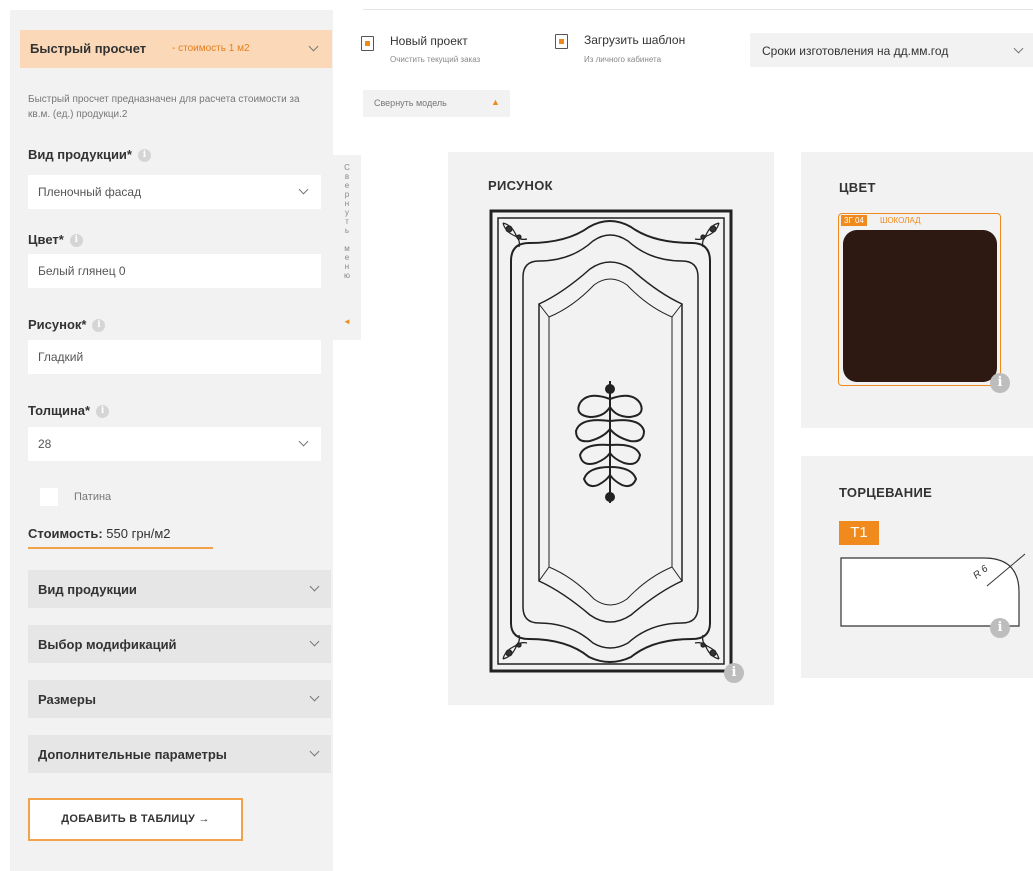 This screenshot has width=1033, height=871. What do you see at coordinates (495, 102) in the screenshot?
I see `triangle-up-icon: ▲` at bounding box center [495, 102].